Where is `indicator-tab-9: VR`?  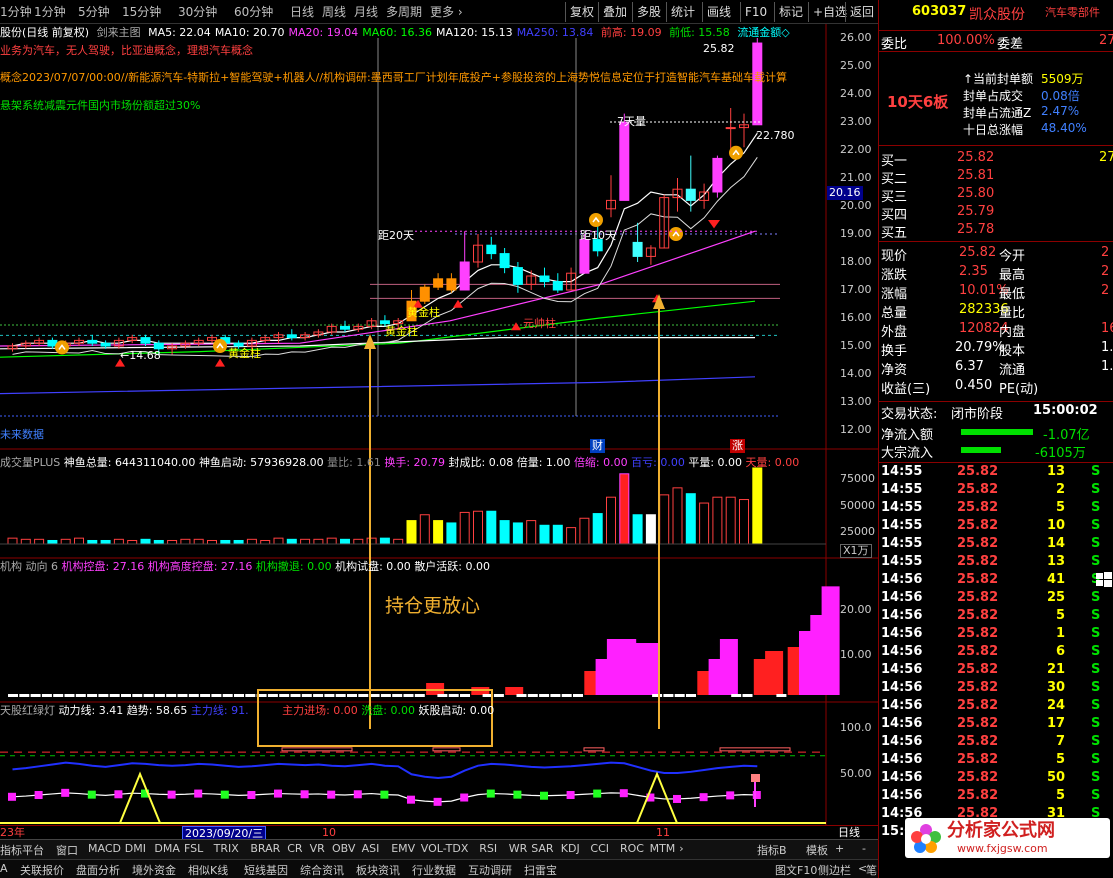 indicator-tab-9: VR is located at coordinates (317, 848).